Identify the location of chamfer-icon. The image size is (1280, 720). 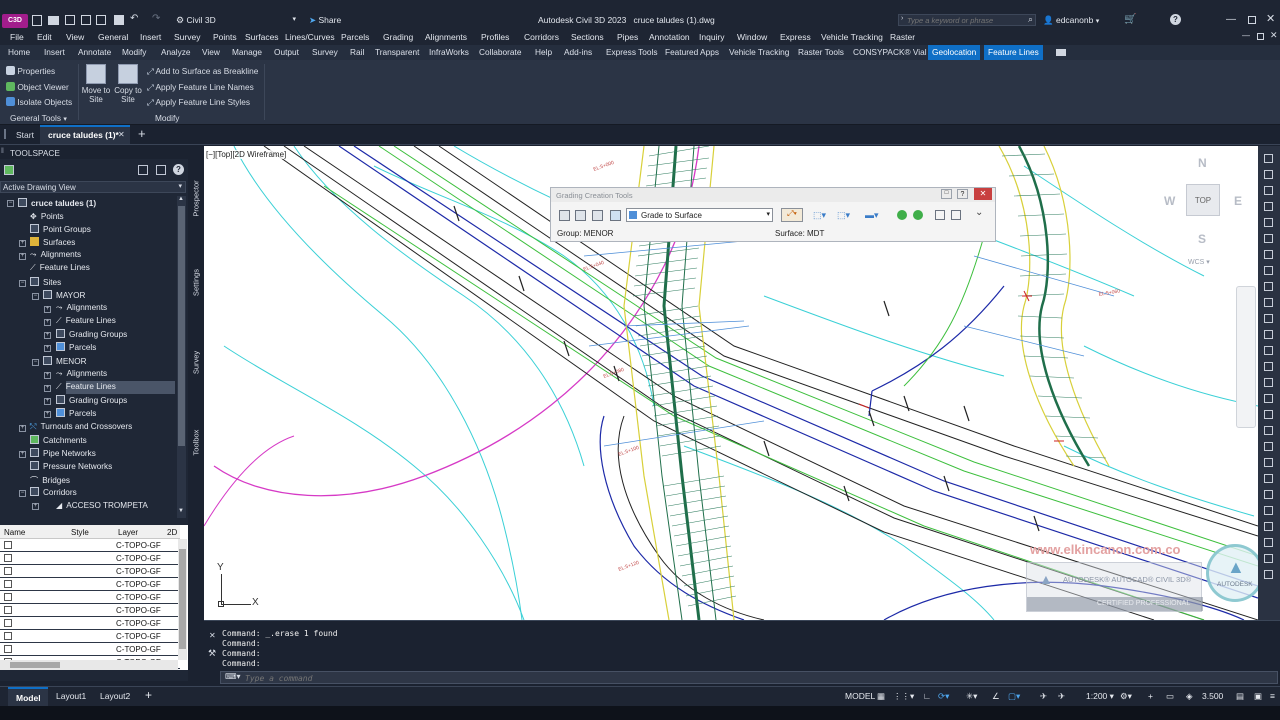
(1268, 414).